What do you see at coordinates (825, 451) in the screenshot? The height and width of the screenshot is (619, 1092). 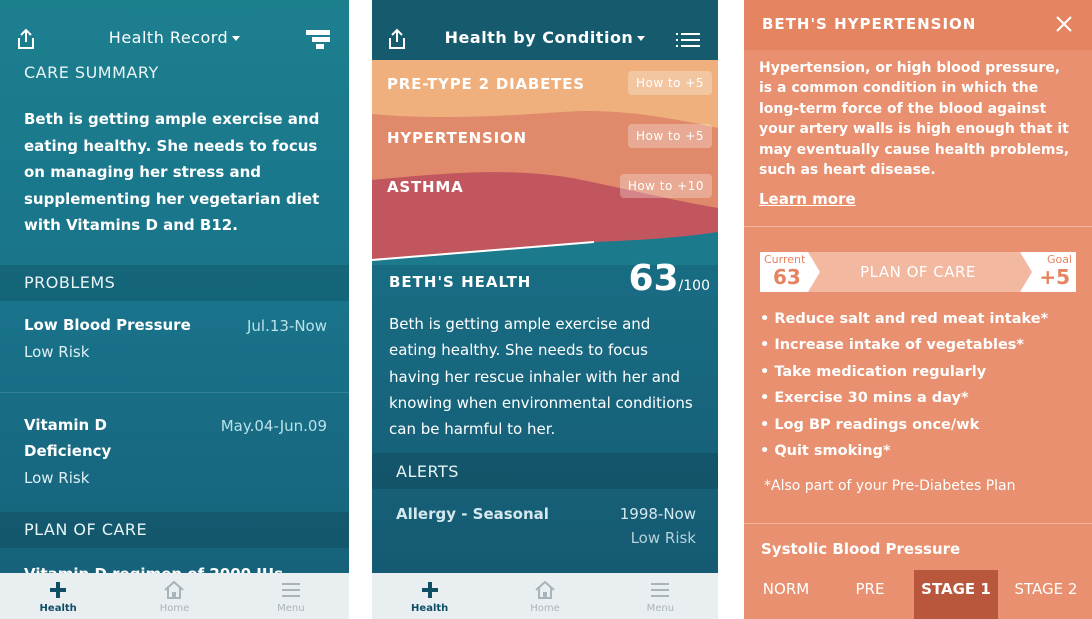 I see `plan-bullet: • Quit smoking*` at bounding box center [825, 451].